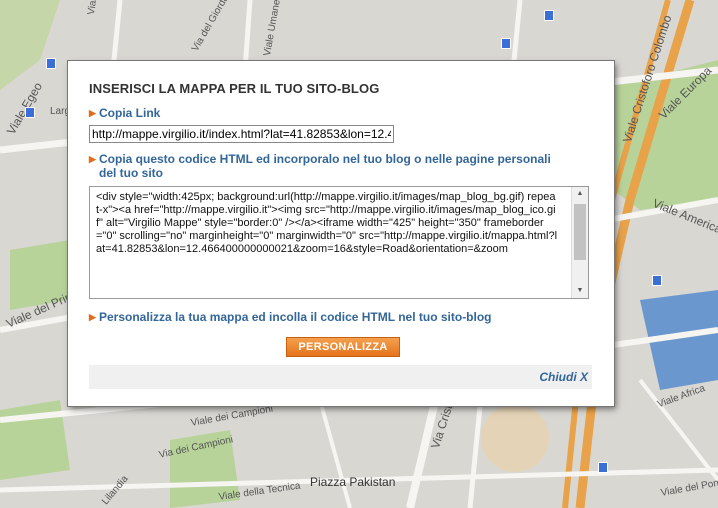 The image size is (718, 508). Describe the element at coordinates (130, 113) in the screenshot. I see `copy-link-label: Copia Link` at that location.